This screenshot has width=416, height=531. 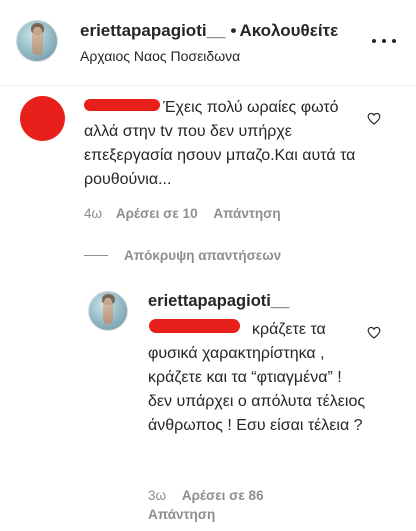 I want to click on comment-meta: 4ω Αρέσει σε 10 Απάντηση, so click(x=182, y=213).